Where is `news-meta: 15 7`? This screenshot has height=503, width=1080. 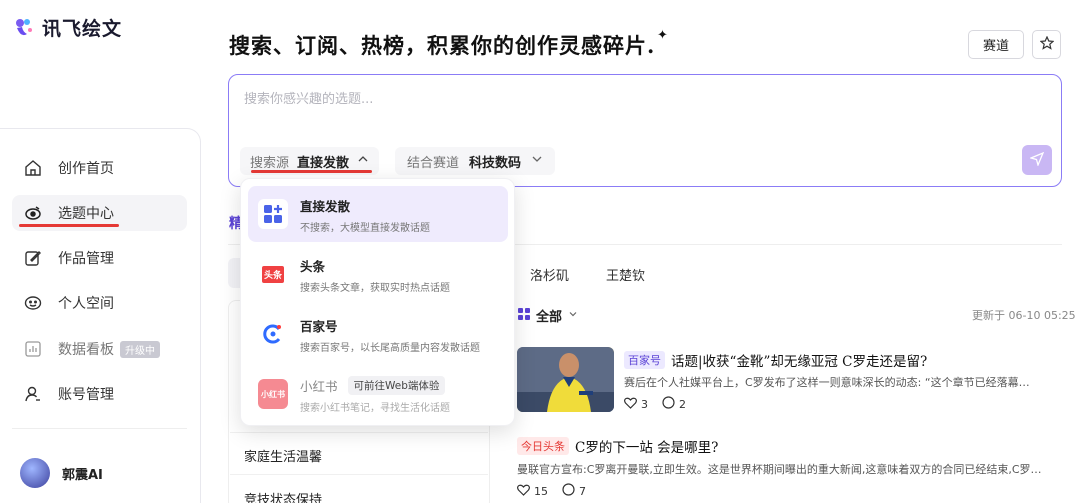
news-meta: 15 7 is located at coordinates (551, 491).